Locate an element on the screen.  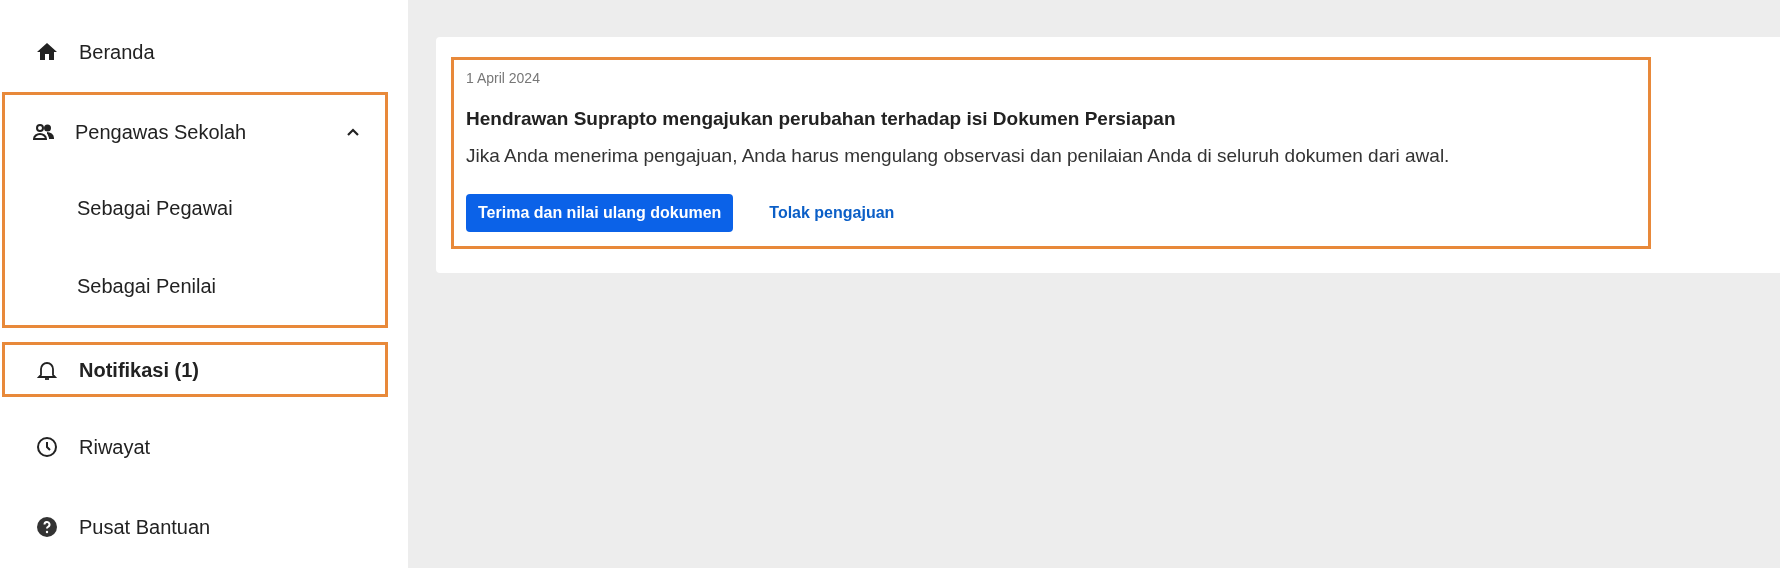
menu-item: Notifikasi (1) is located at coordinates (195, 369).